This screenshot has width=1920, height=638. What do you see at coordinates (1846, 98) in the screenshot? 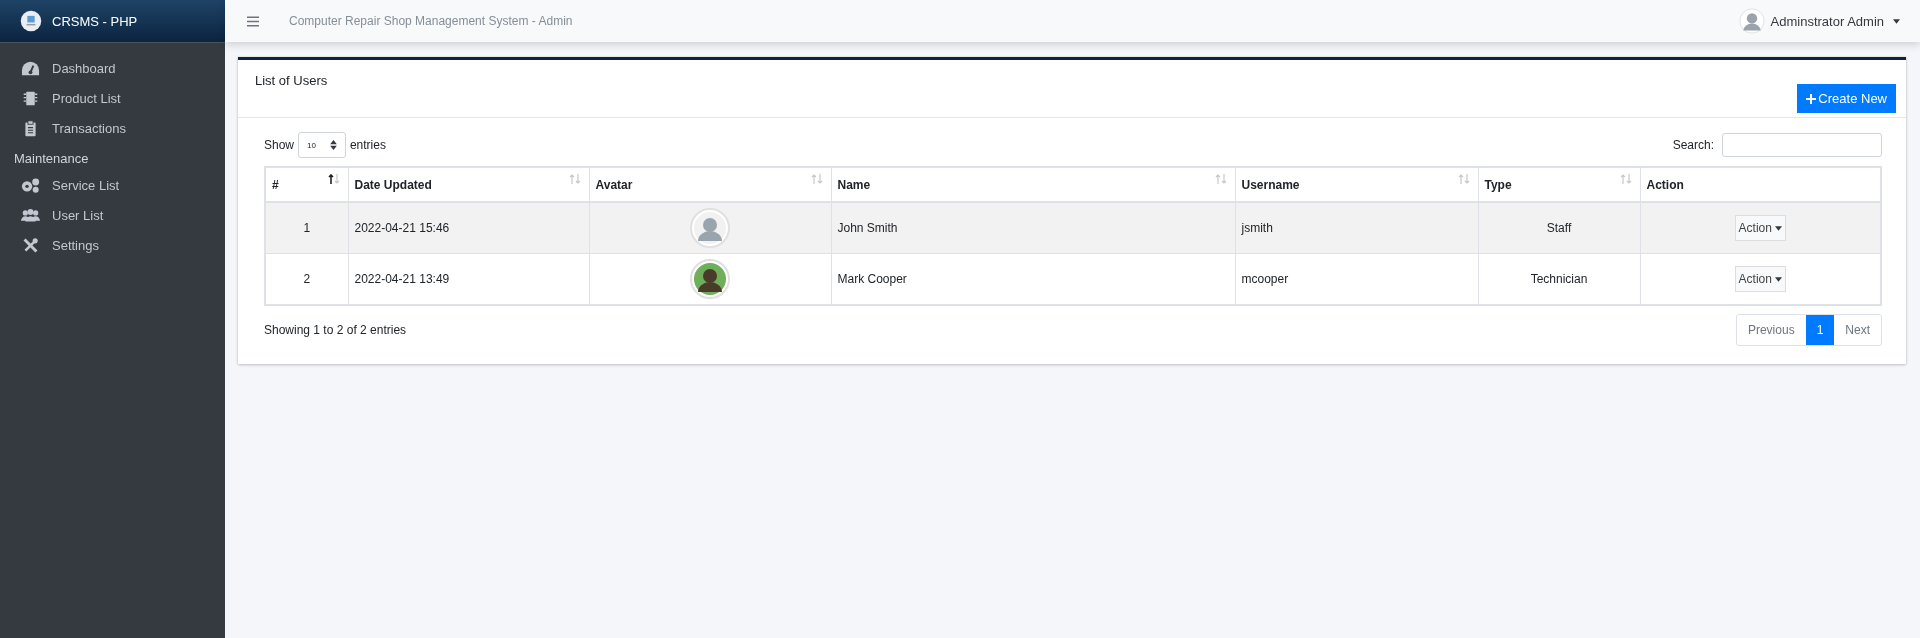
I see `create-new-button: Create New` at bounding box center [1846, 98].